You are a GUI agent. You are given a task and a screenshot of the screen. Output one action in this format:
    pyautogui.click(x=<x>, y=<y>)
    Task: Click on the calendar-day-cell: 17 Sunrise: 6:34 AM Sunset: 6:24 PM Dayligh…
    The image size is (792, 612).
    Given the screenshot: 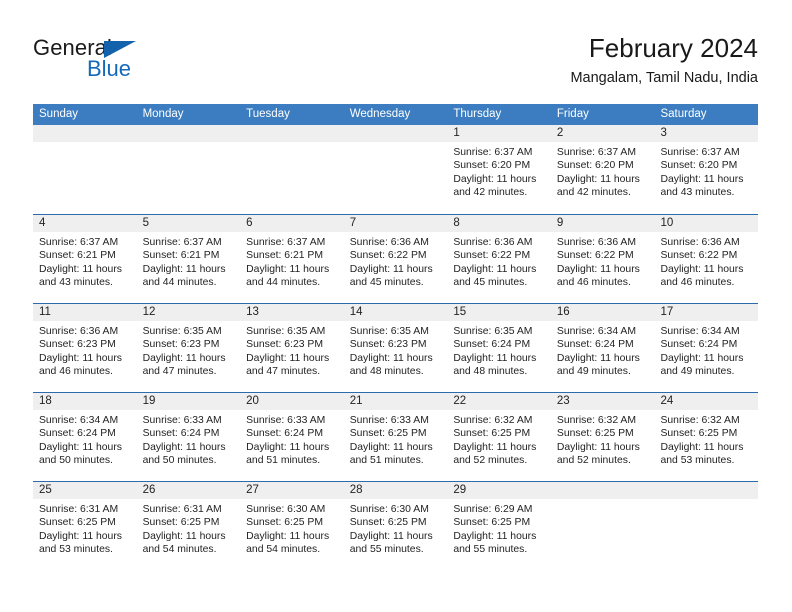 What is the action you would take?
    pyautogui.click(x=706, y=348)
    